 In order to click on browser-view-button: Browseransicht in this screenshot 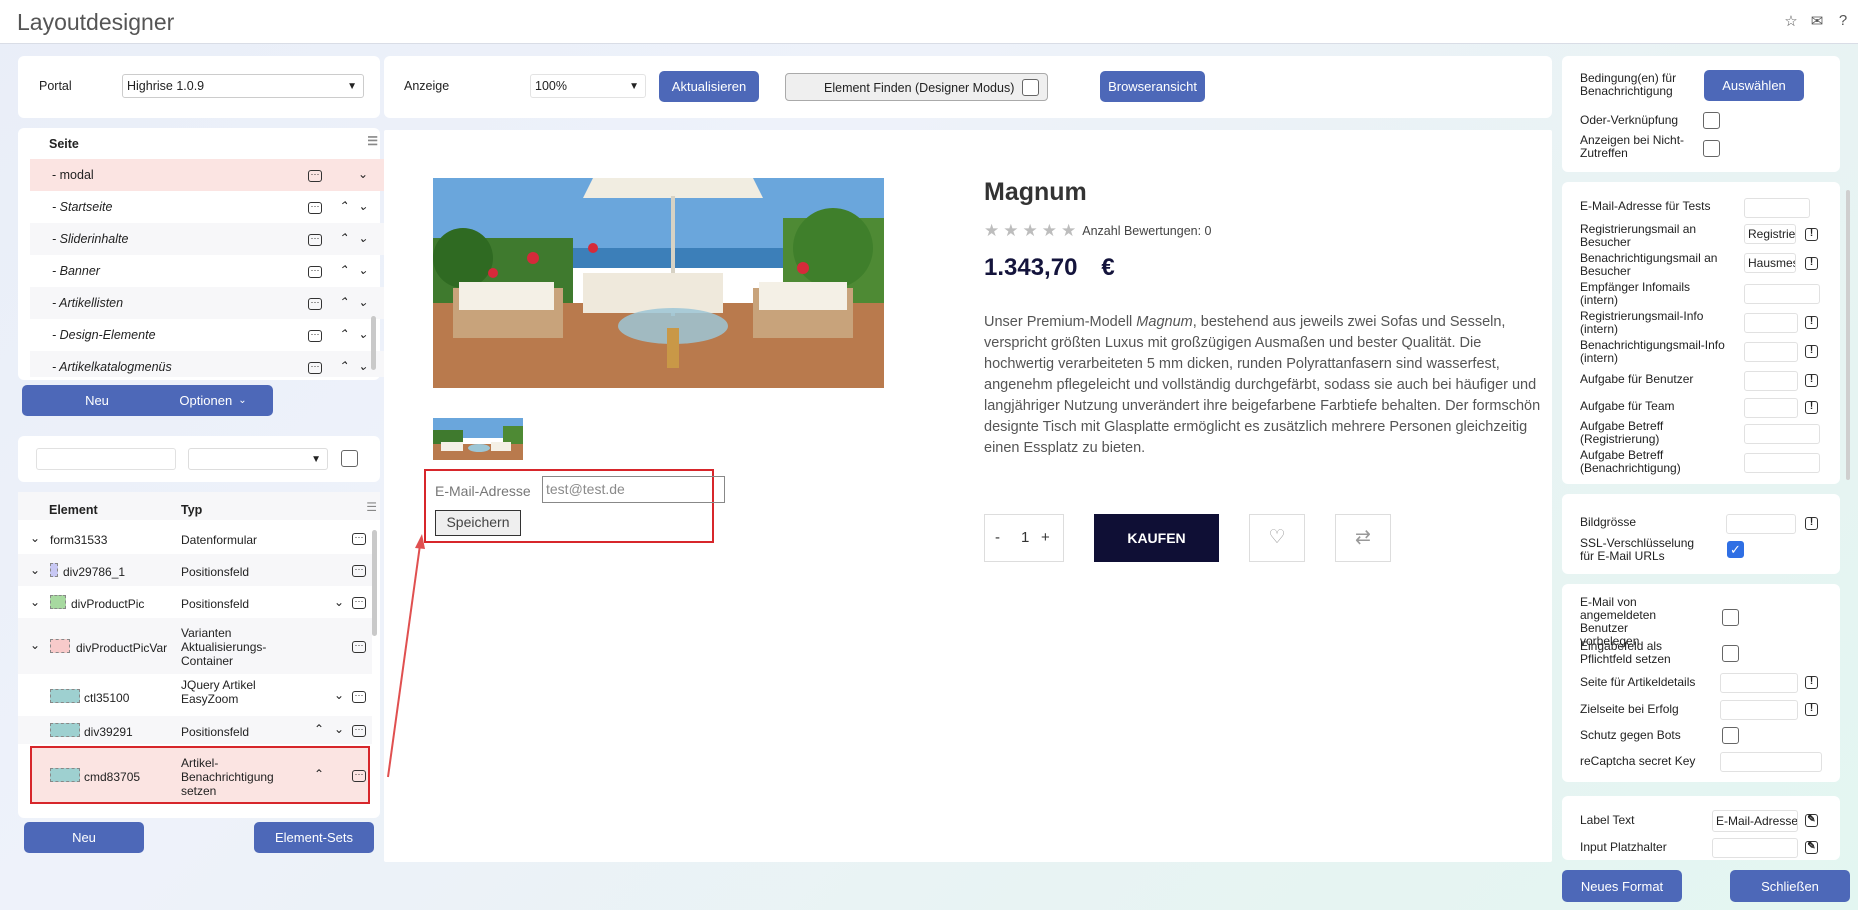, I will do `click(1152, 86)`.